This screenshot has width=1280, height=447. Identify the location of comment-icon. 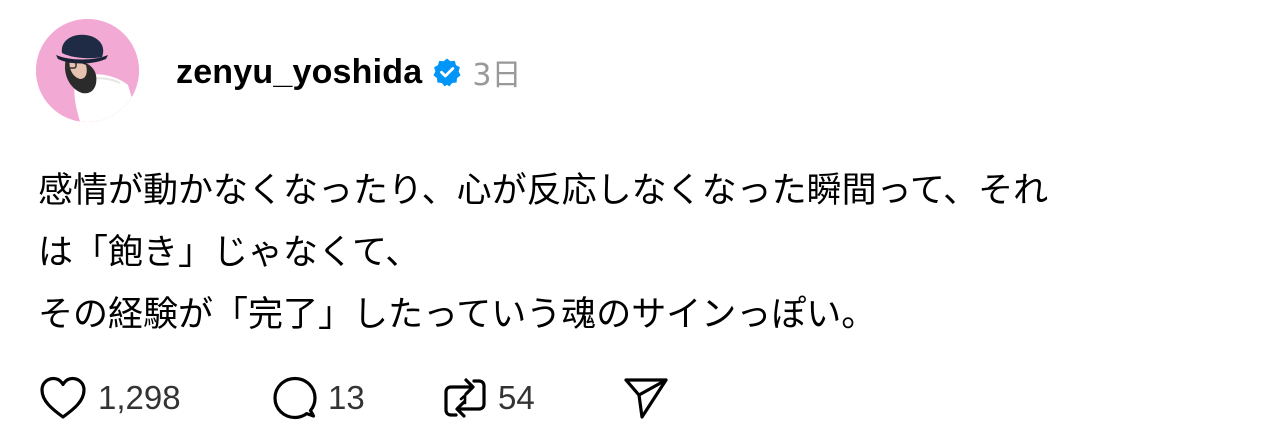
(295, 398).